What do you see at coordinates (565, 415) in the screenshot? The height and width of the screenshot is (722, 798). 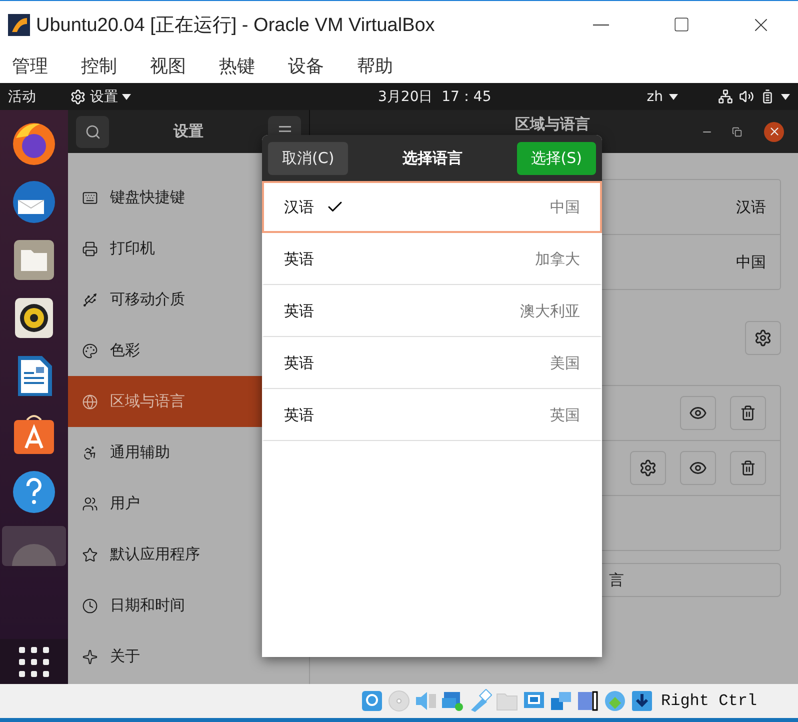 I see `country-name: 英国` at bounding box center [565, 415].